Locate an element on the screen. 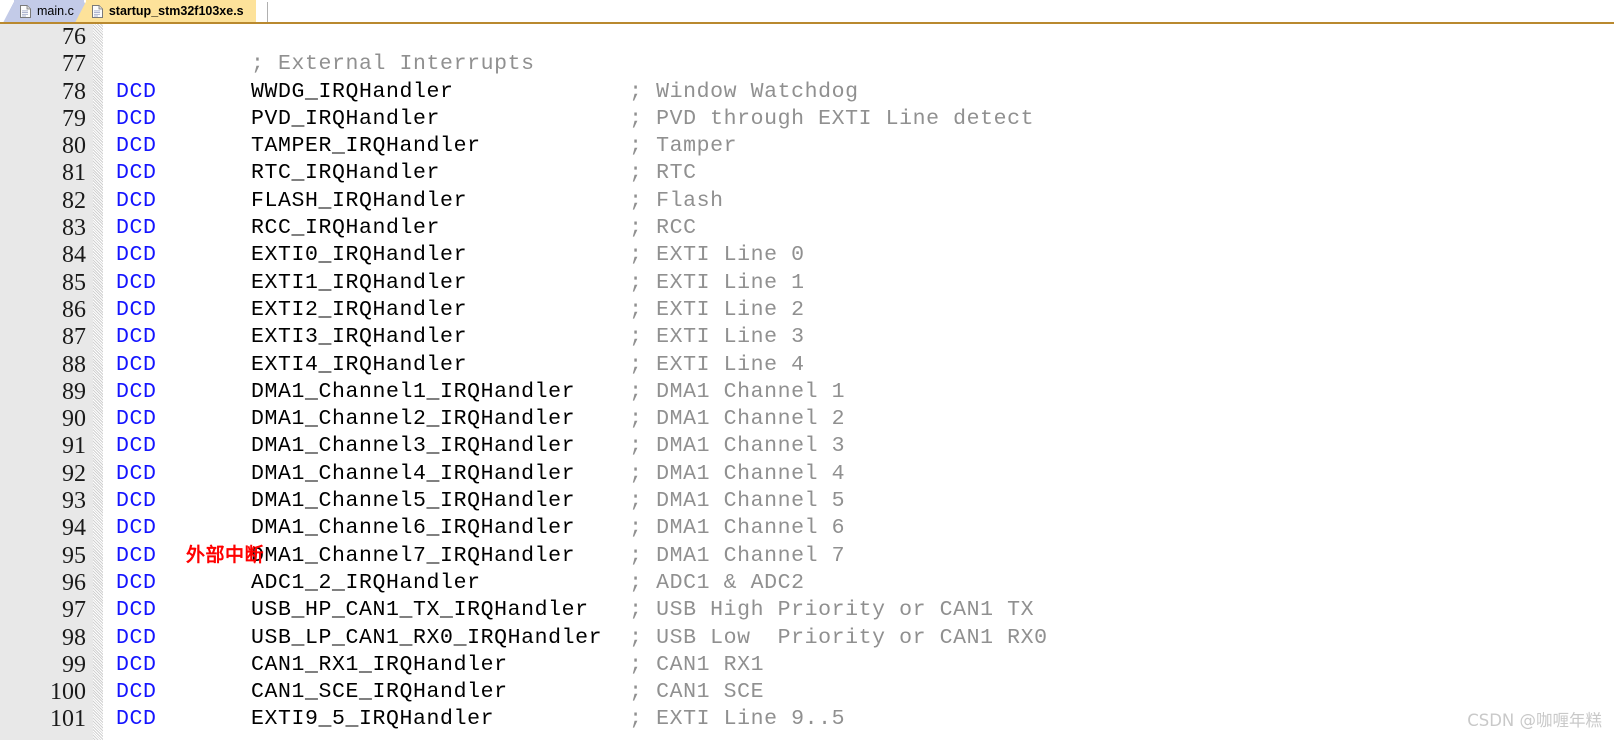 This screenshot has width=1614, height=740. code-line: 83 DCD RCC_IRQHandler ; RCC is located at coordinates (807, 228).